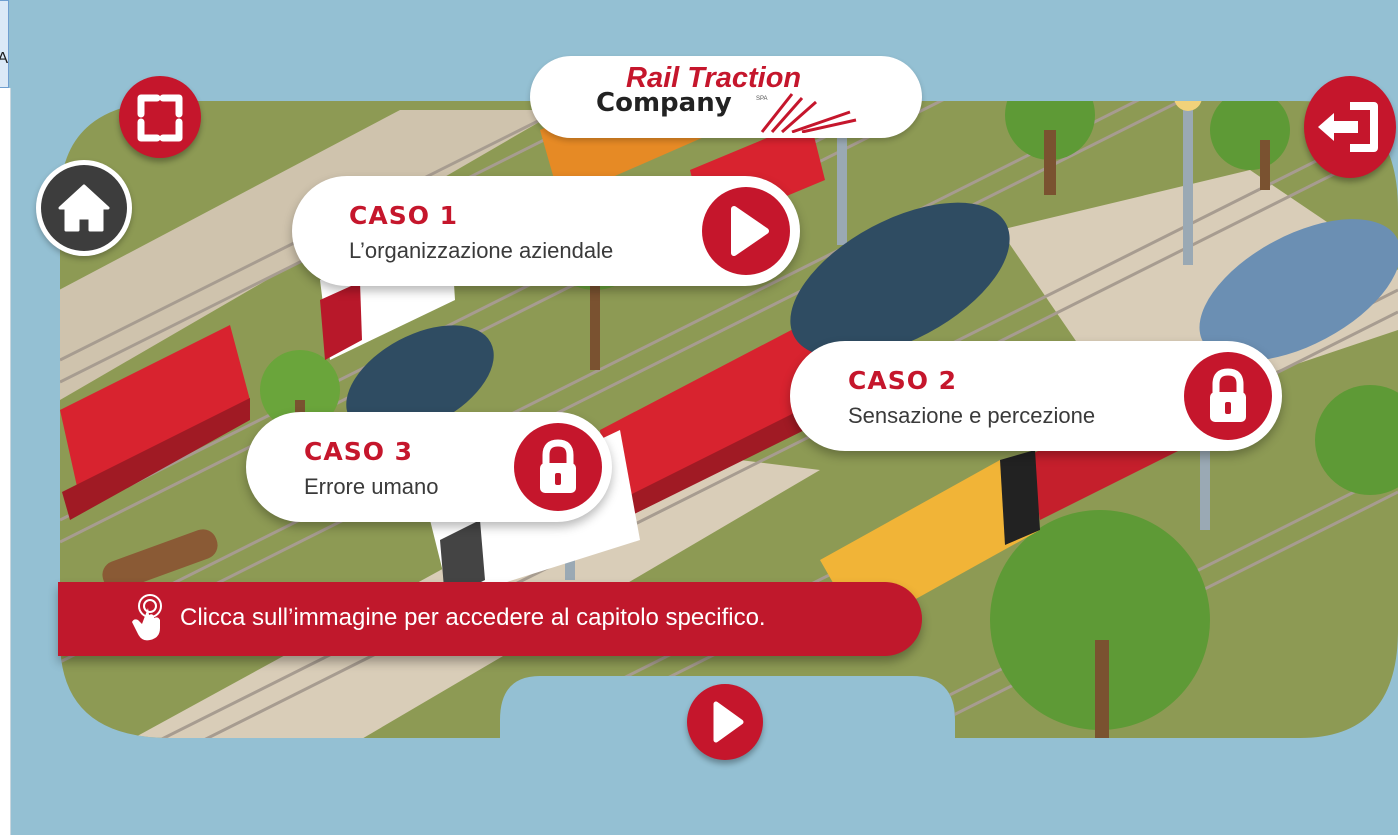  What do you see at coordinates (1036, 396) in the screenshot?
I see `case-2-card: CASO 2 Sensazione e percezione` at bounding box center [1036, 396].